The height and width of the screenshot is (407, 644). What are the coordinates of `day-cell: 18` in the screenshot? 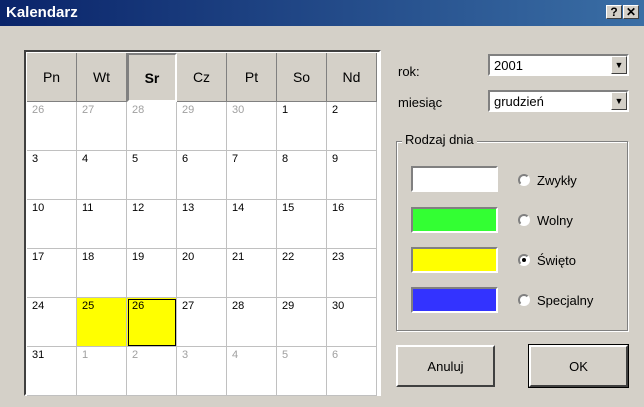 It's located at (102, 273).